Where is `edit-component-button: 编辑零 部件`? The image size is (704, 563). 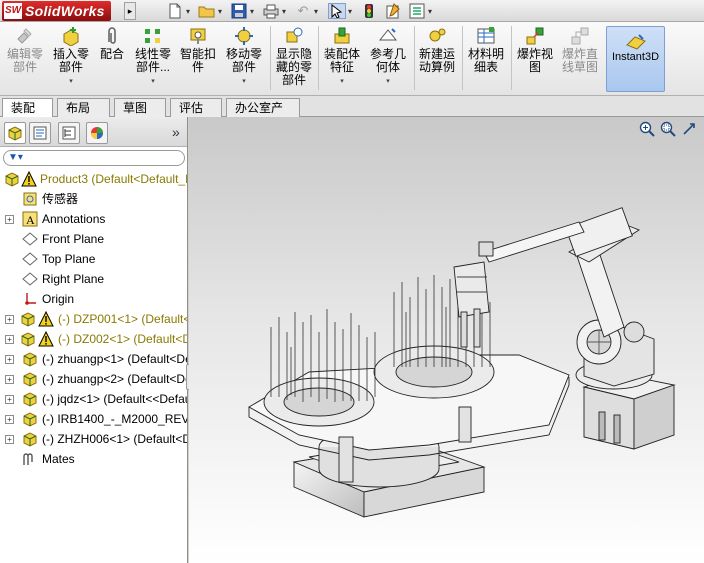 edit-component-button: 编辑零 部件 is located at coordinates (25, 50).